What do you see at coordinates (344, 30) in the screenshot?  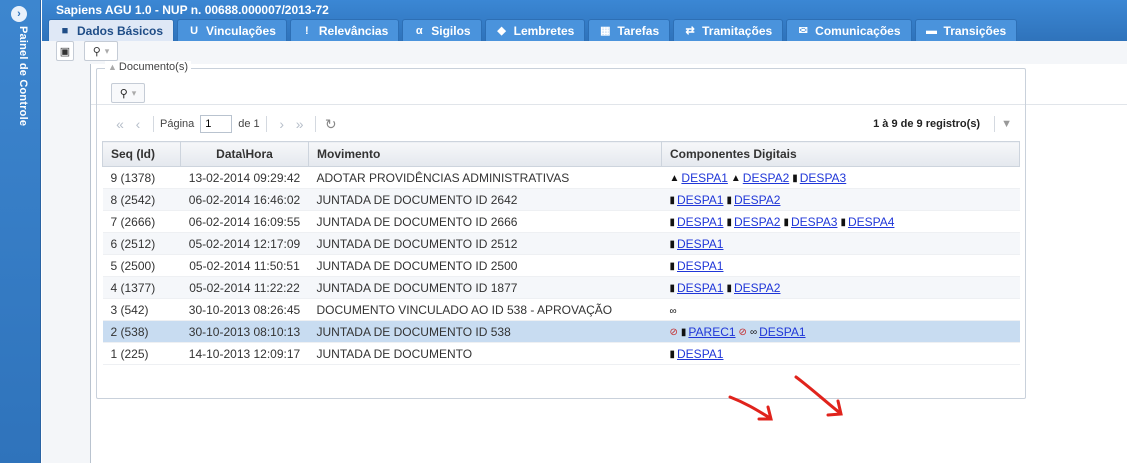 I see `tab-relevancias: ! Relevâncias` at bounding box center [344, 30].